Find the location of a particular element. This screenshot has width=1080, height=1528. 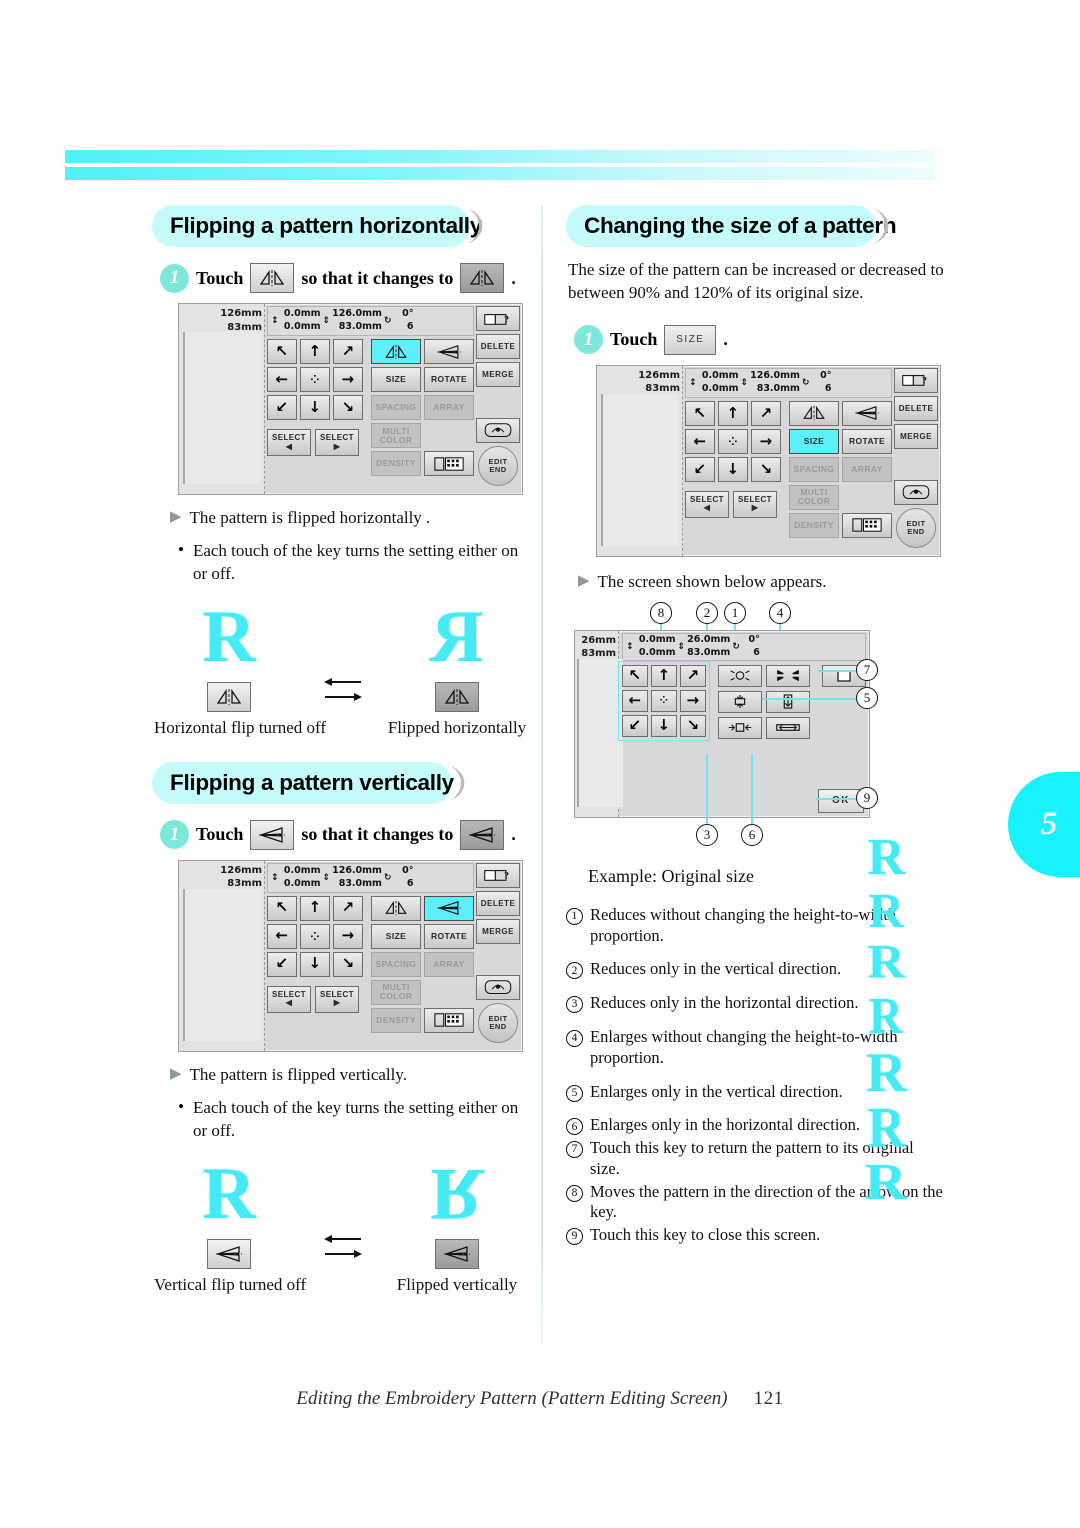

sd-move-up-left-icon: ↖ is located at coordinates (635, 675).